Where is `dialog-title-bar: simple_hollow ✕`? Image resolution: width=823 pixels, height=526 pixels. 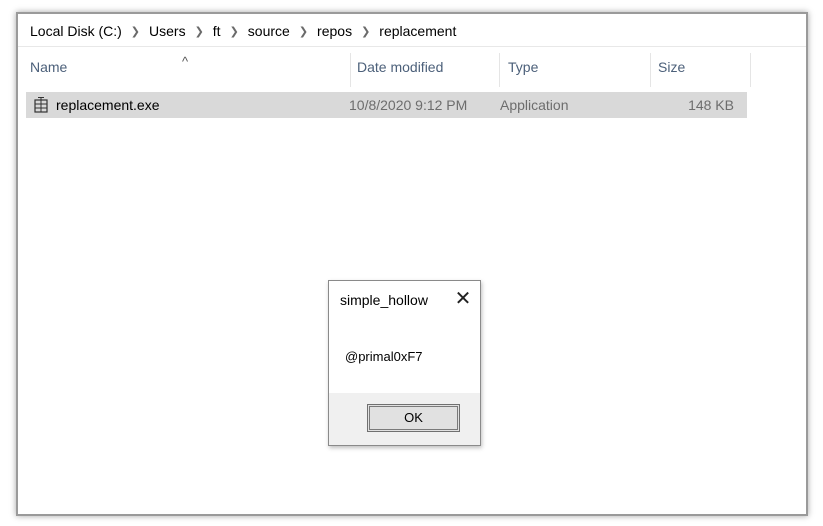
dialog-title-bar: simple_hollow ✕ is located at coordinates (404, 300).